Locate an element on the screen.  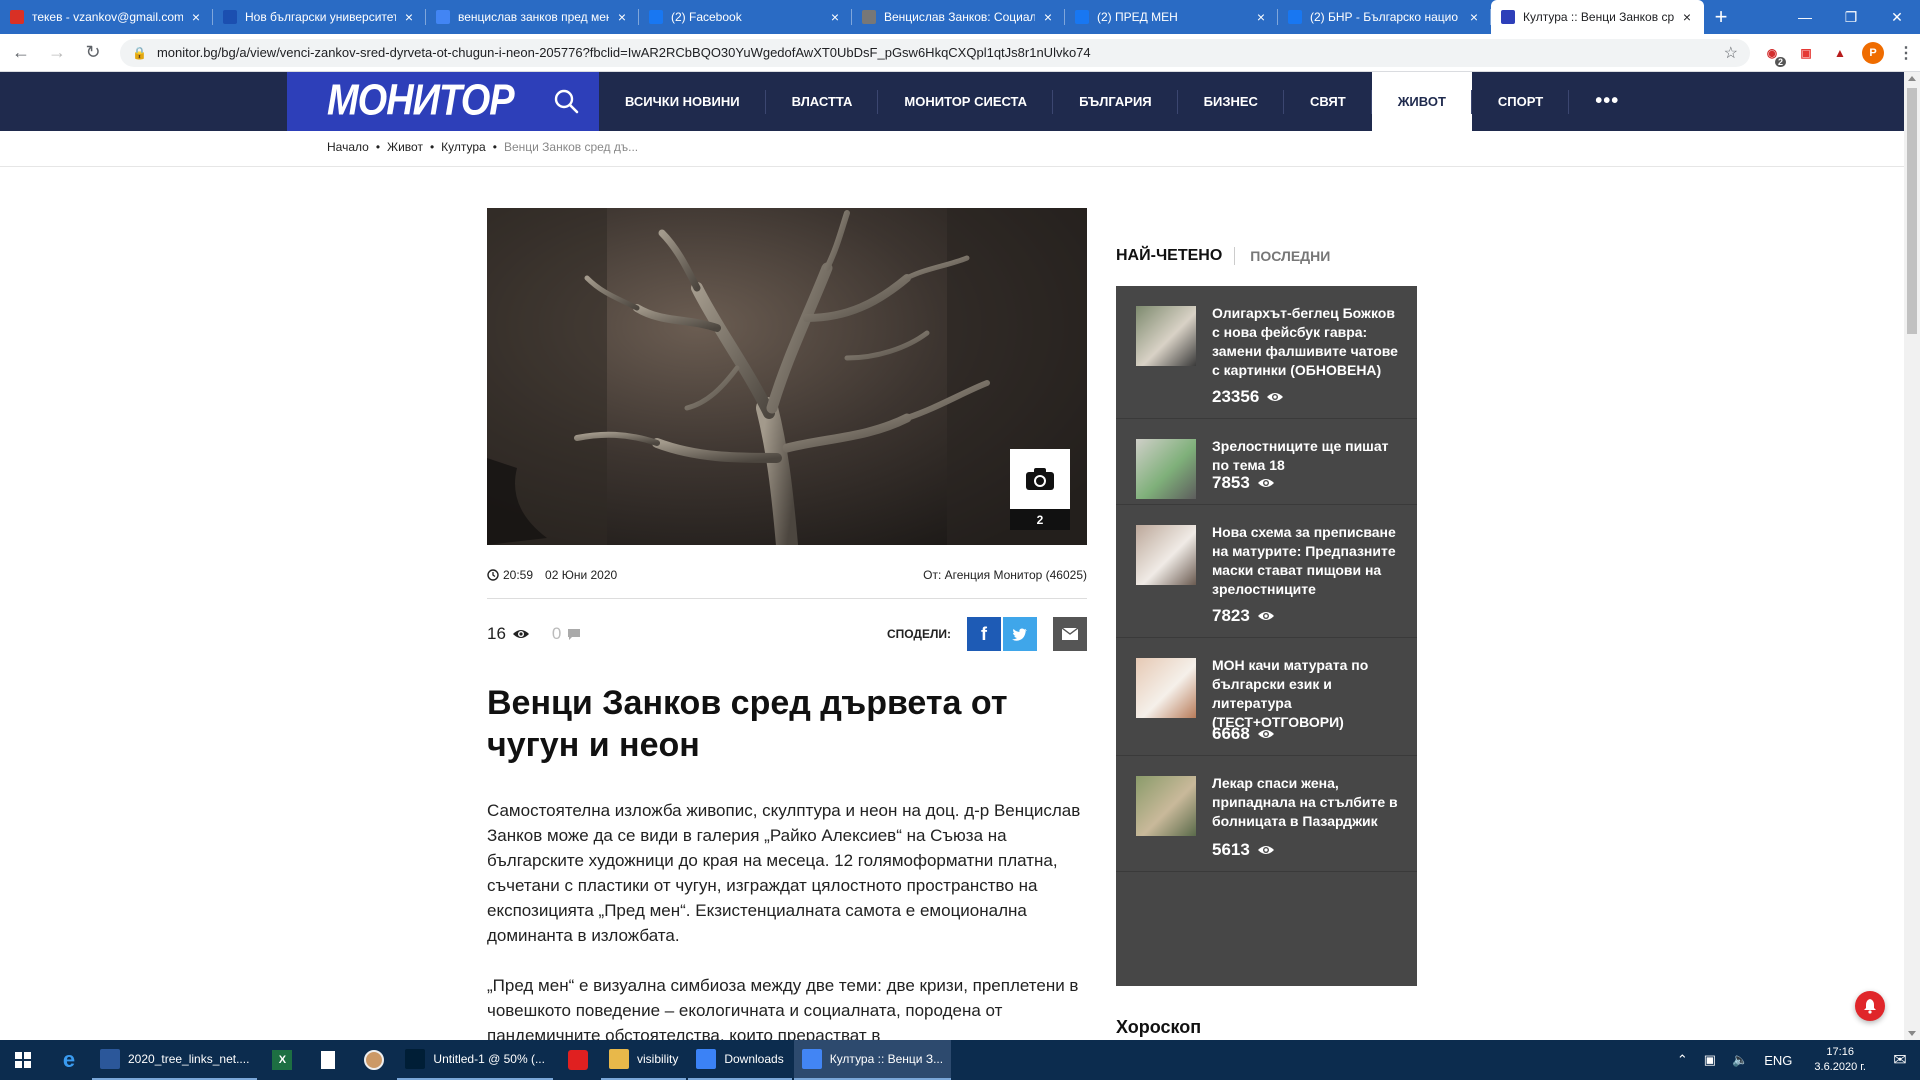
breadcrumb-item: Живот is located at coordinates (405, 147).